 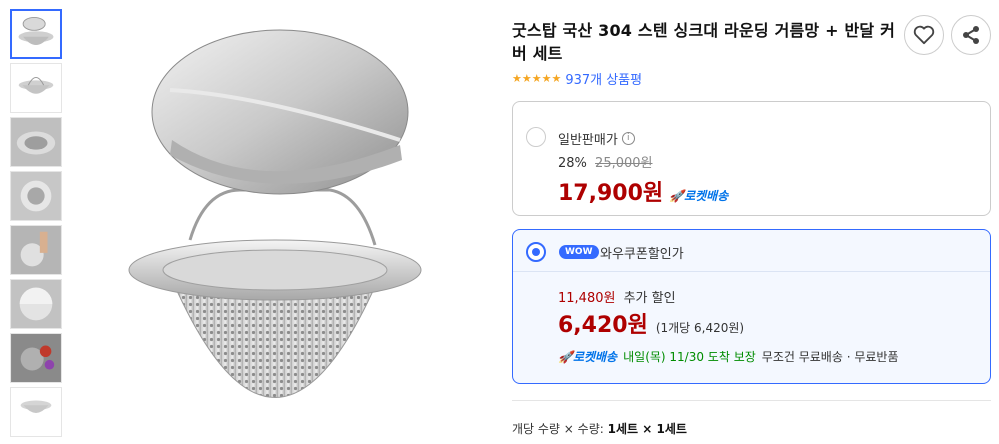 I want to click on delivery-benefits: 무조건 무료배송 · 무료반품, so click(x=830, y=357).